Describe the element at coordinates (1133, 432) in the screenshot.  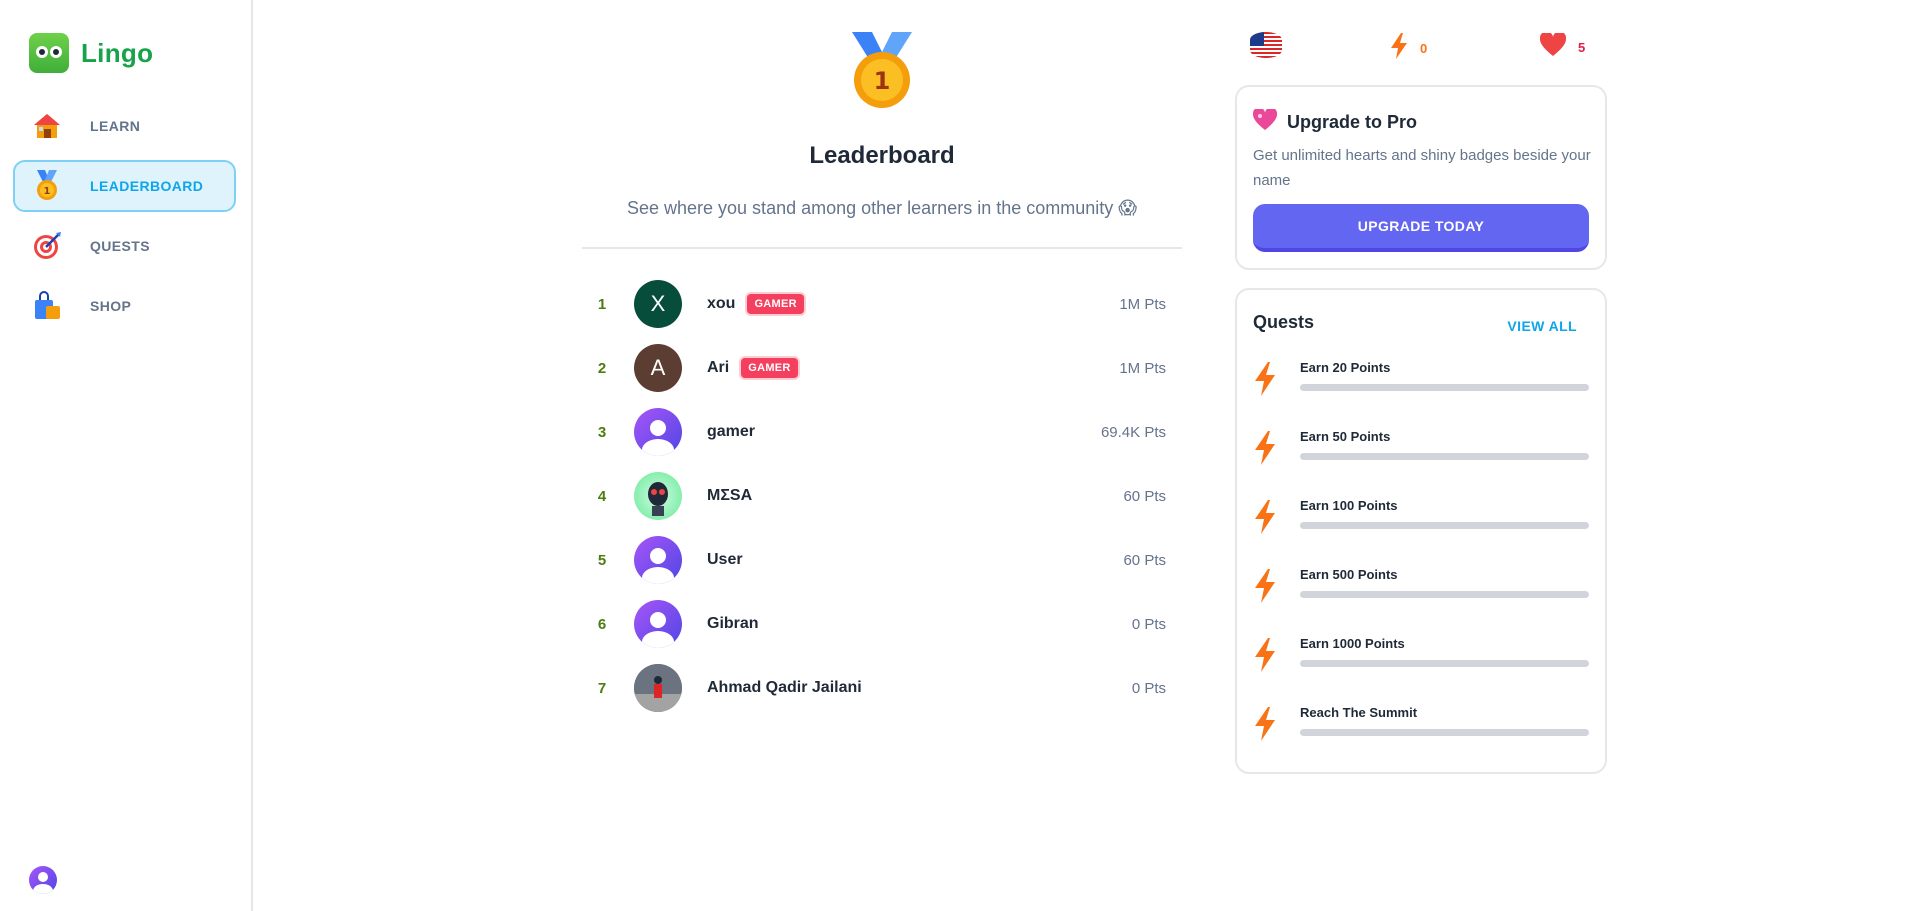
I see `points: 69.4K Pts` at that location.